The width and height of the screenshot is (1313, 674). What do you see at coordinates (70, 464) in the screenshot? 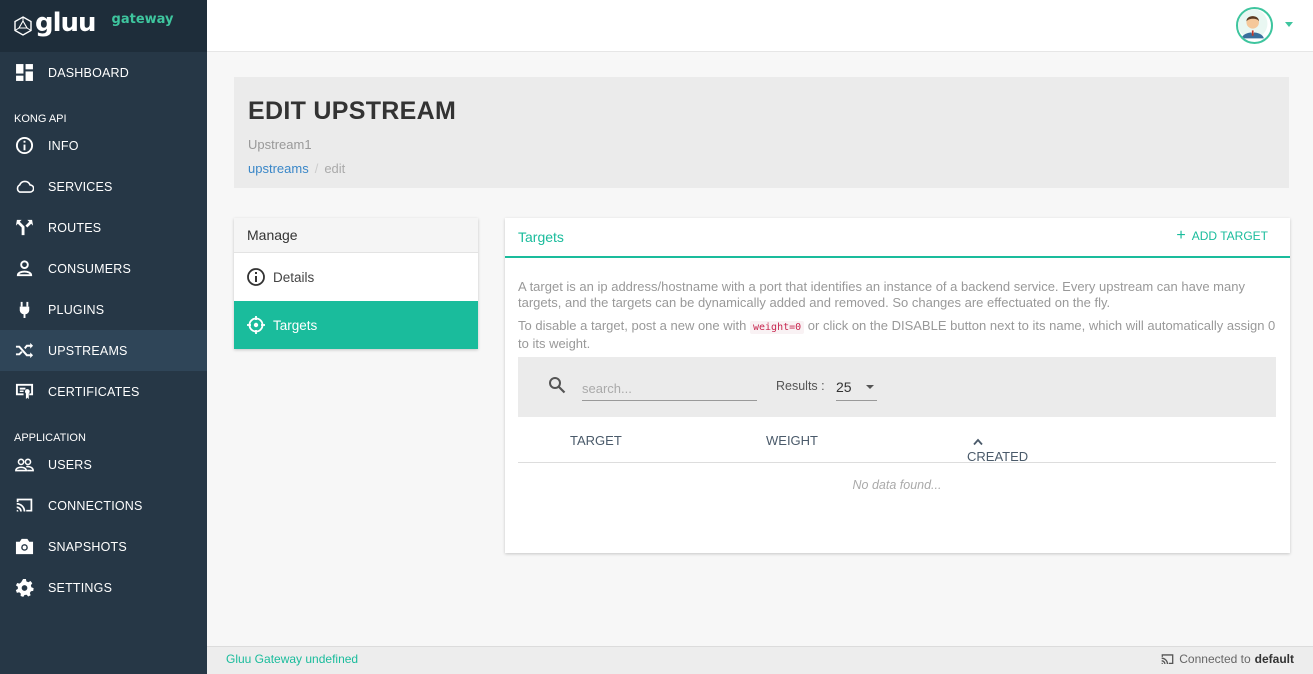
I see `sidebar-item-label: USERS` at bounding box center [70, 464].